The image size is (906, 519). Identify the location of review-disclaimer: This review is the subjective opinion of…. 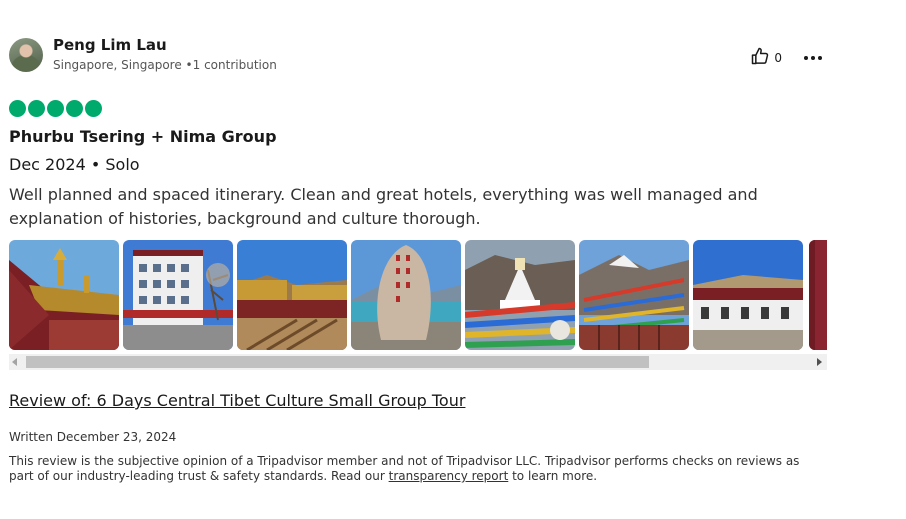
(415, 469).